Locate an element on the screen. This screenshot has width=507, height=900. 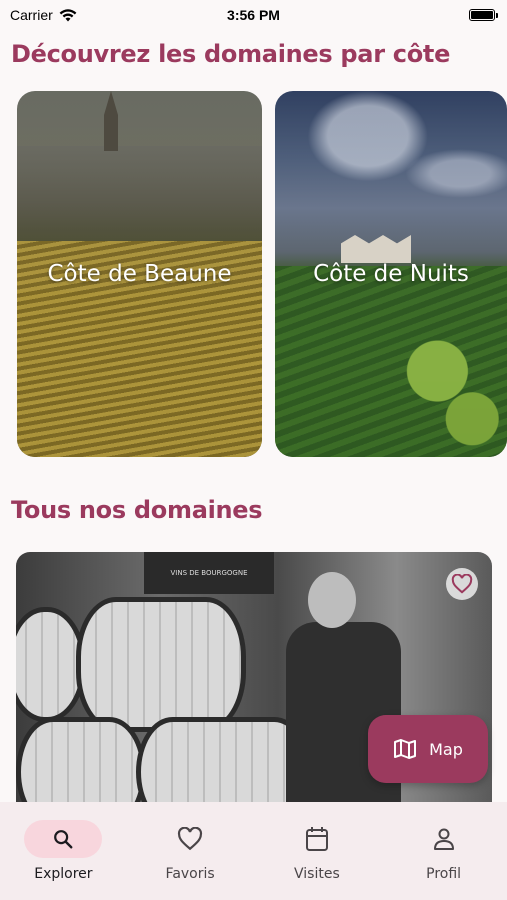
nav-item-explorer: Explorer is located at coordinates (63, 851).